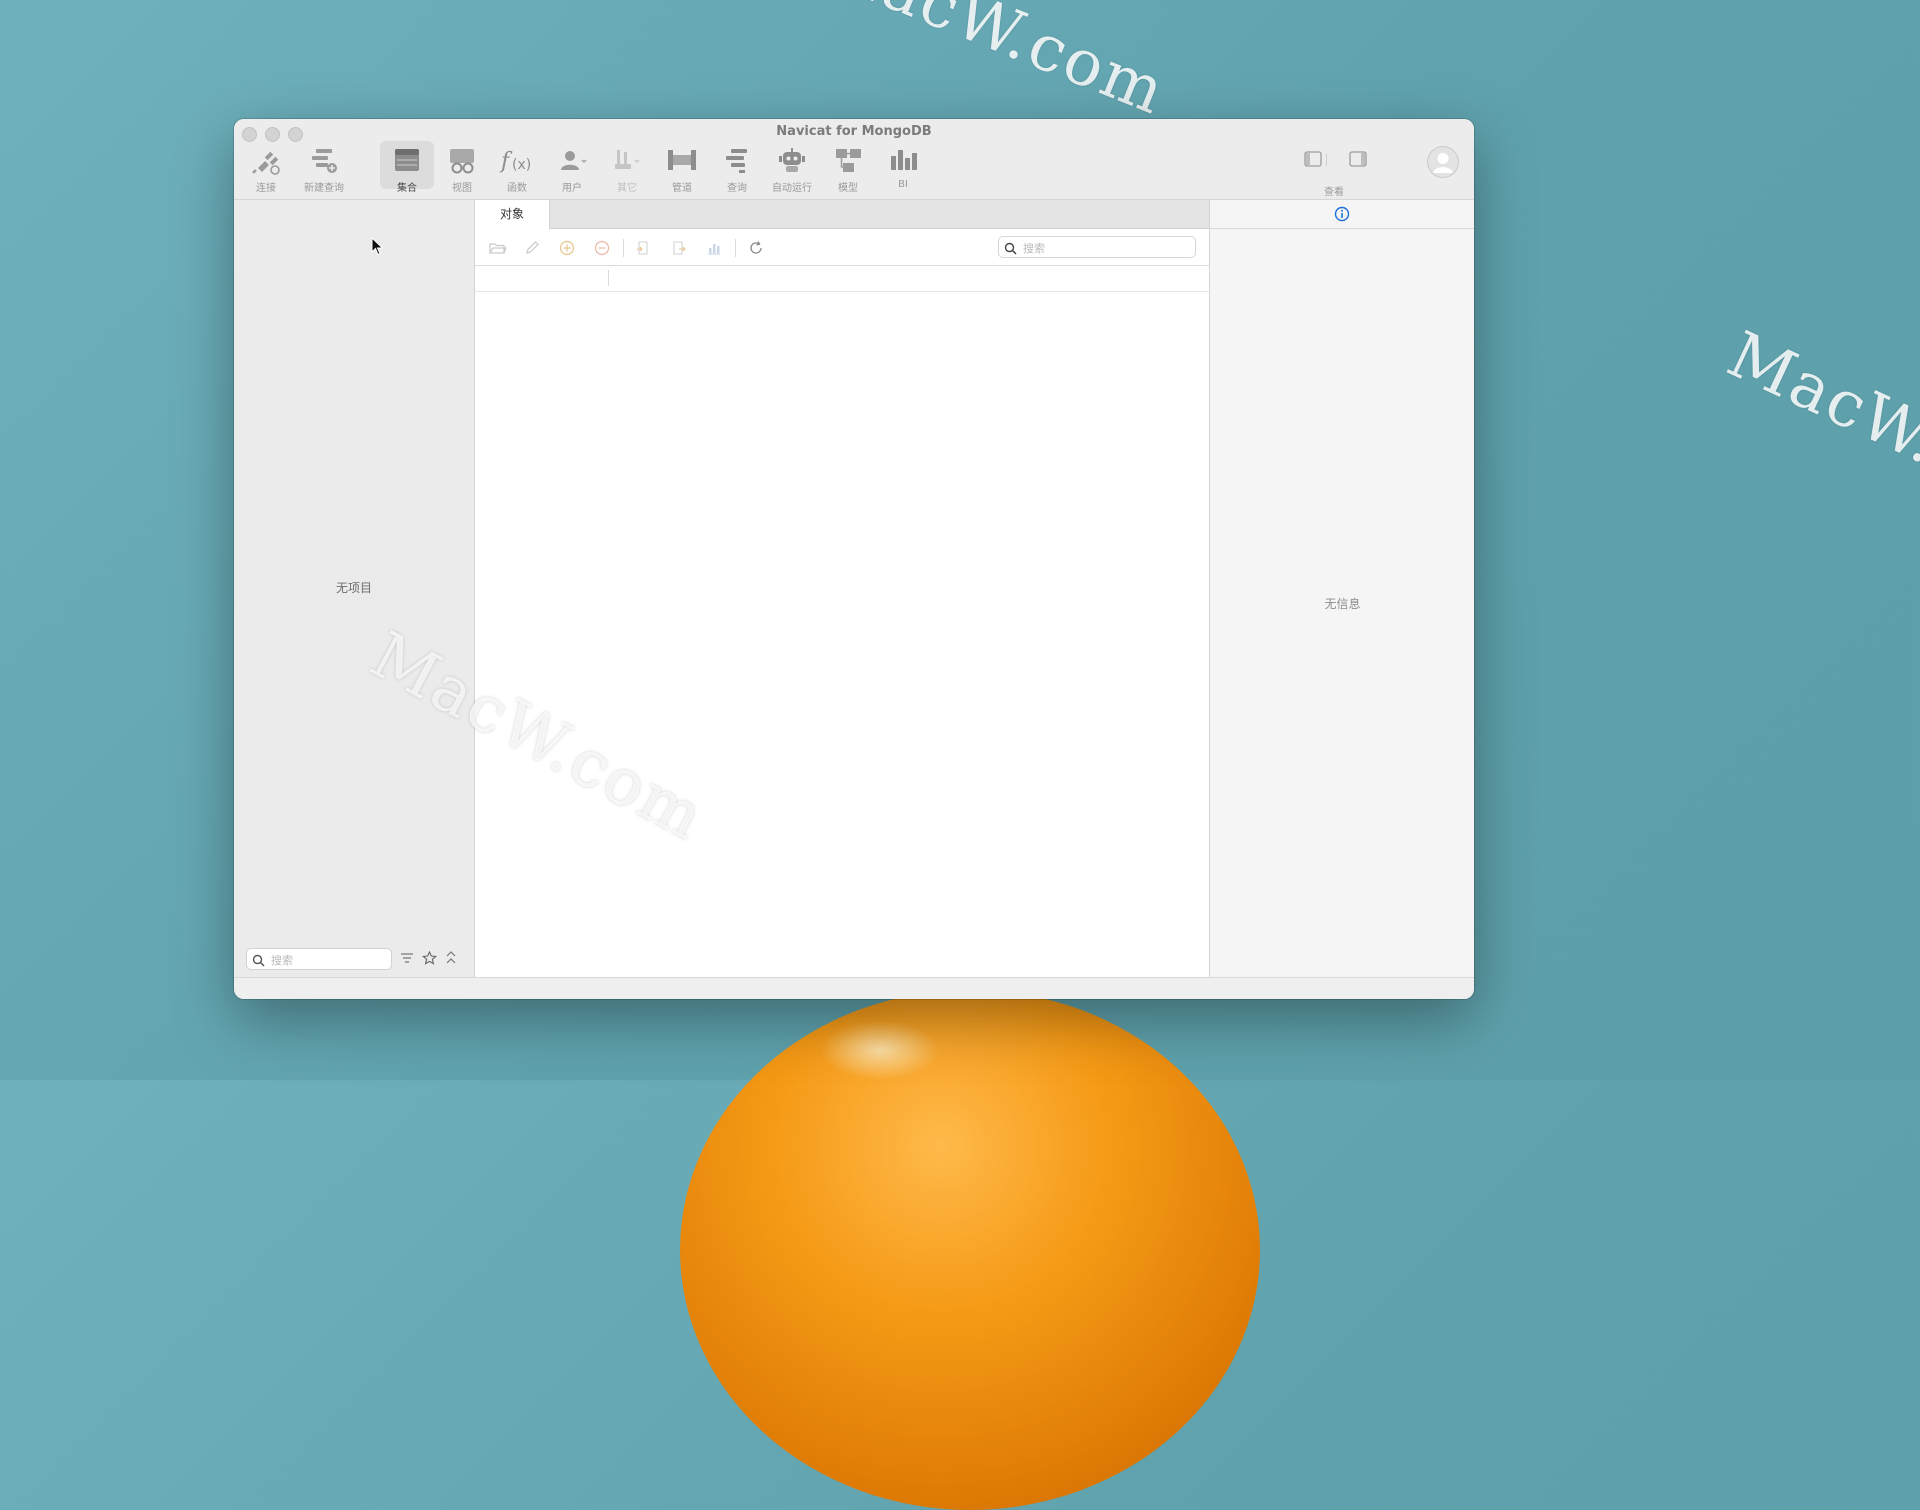 This screenshot has width=1920, height=1510. I want to click on tab-objects: 对象, so click(512, 214).